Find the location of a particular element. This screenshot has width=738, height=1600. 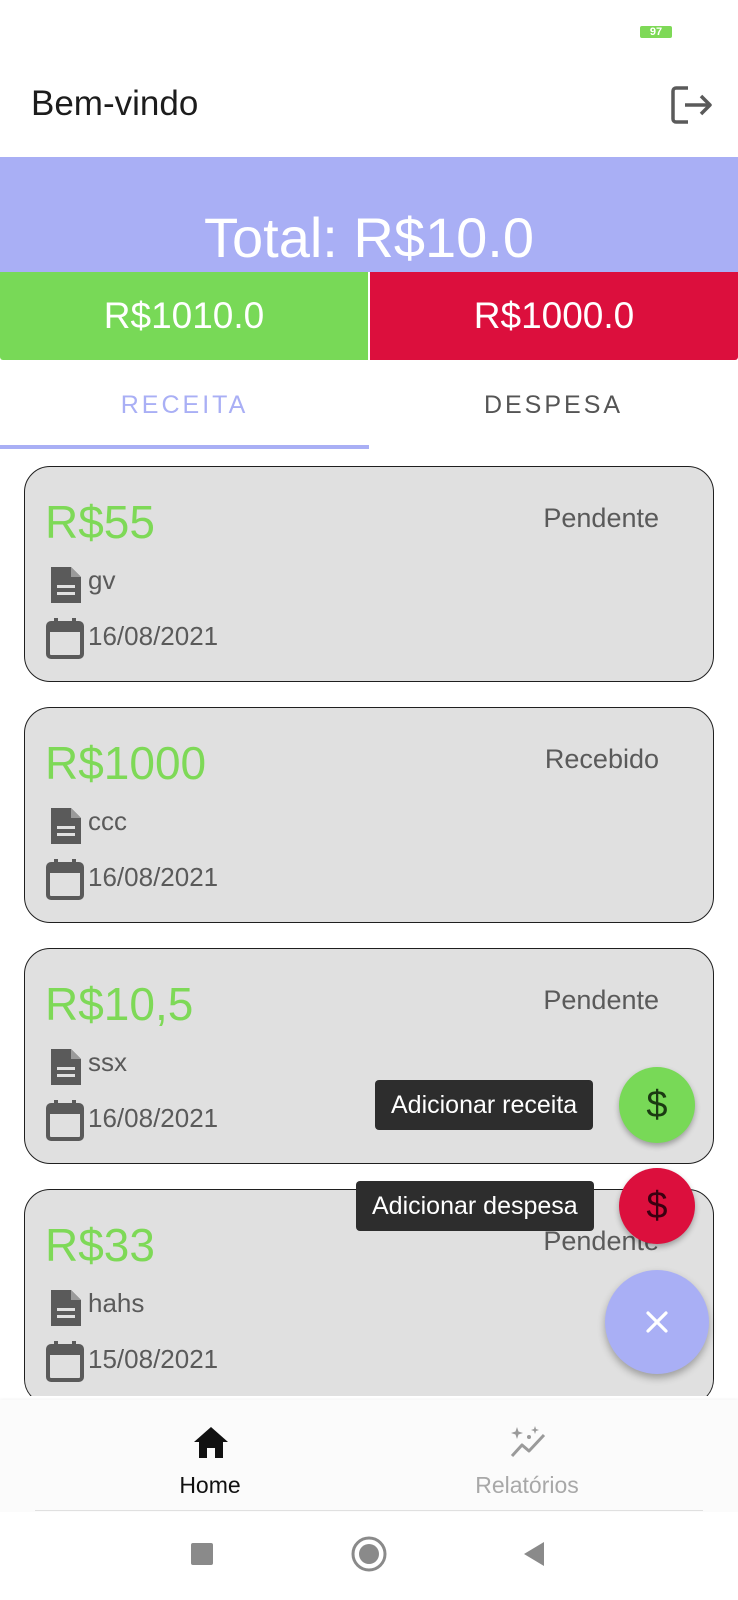

income-total: R$1010.0 is located at coordinates (184, 316).